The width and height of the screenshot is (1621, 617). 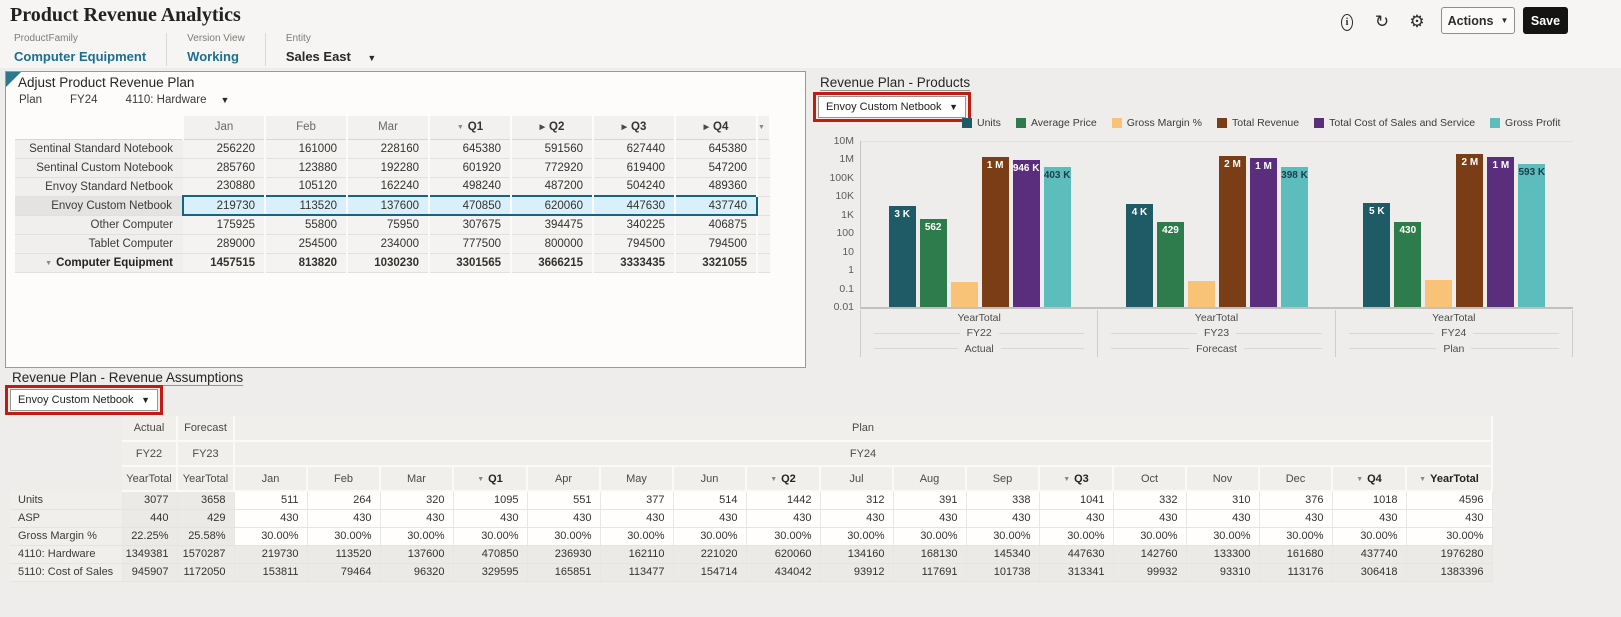 What do you see at coordinates (388, 149) in the screenshot?
I see `grid-cell: 228160` at bounding box center [388, 149].